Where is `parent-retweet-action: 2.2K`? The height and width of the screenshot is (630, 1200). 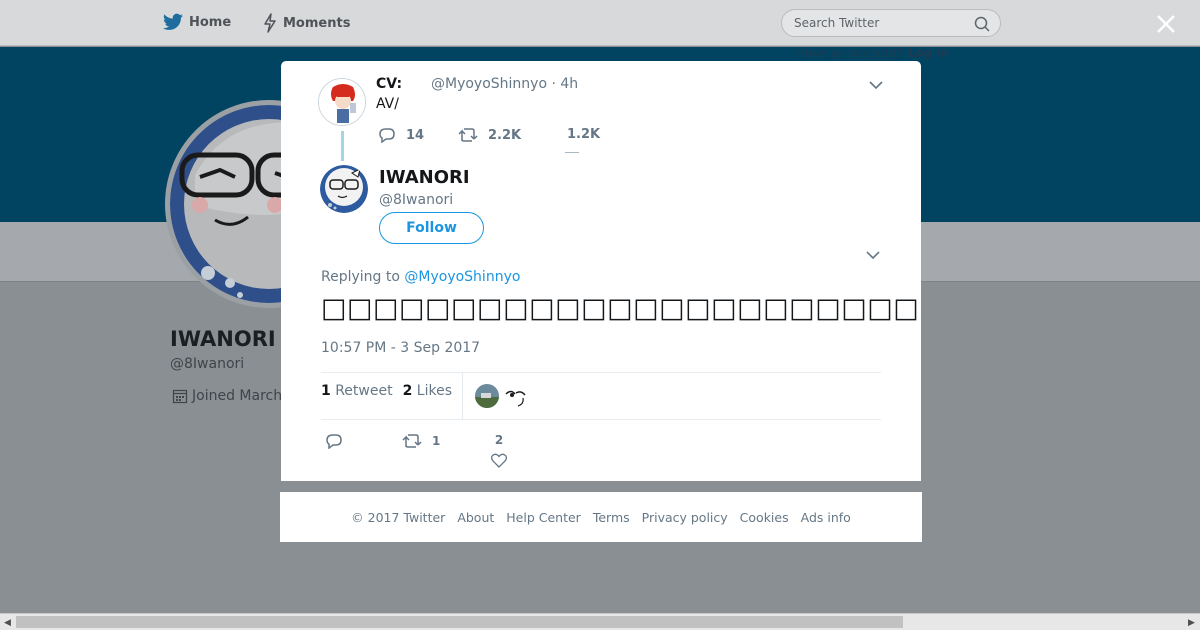
parent-retweet-action: 2.2K is located at coordinates (489, 135).